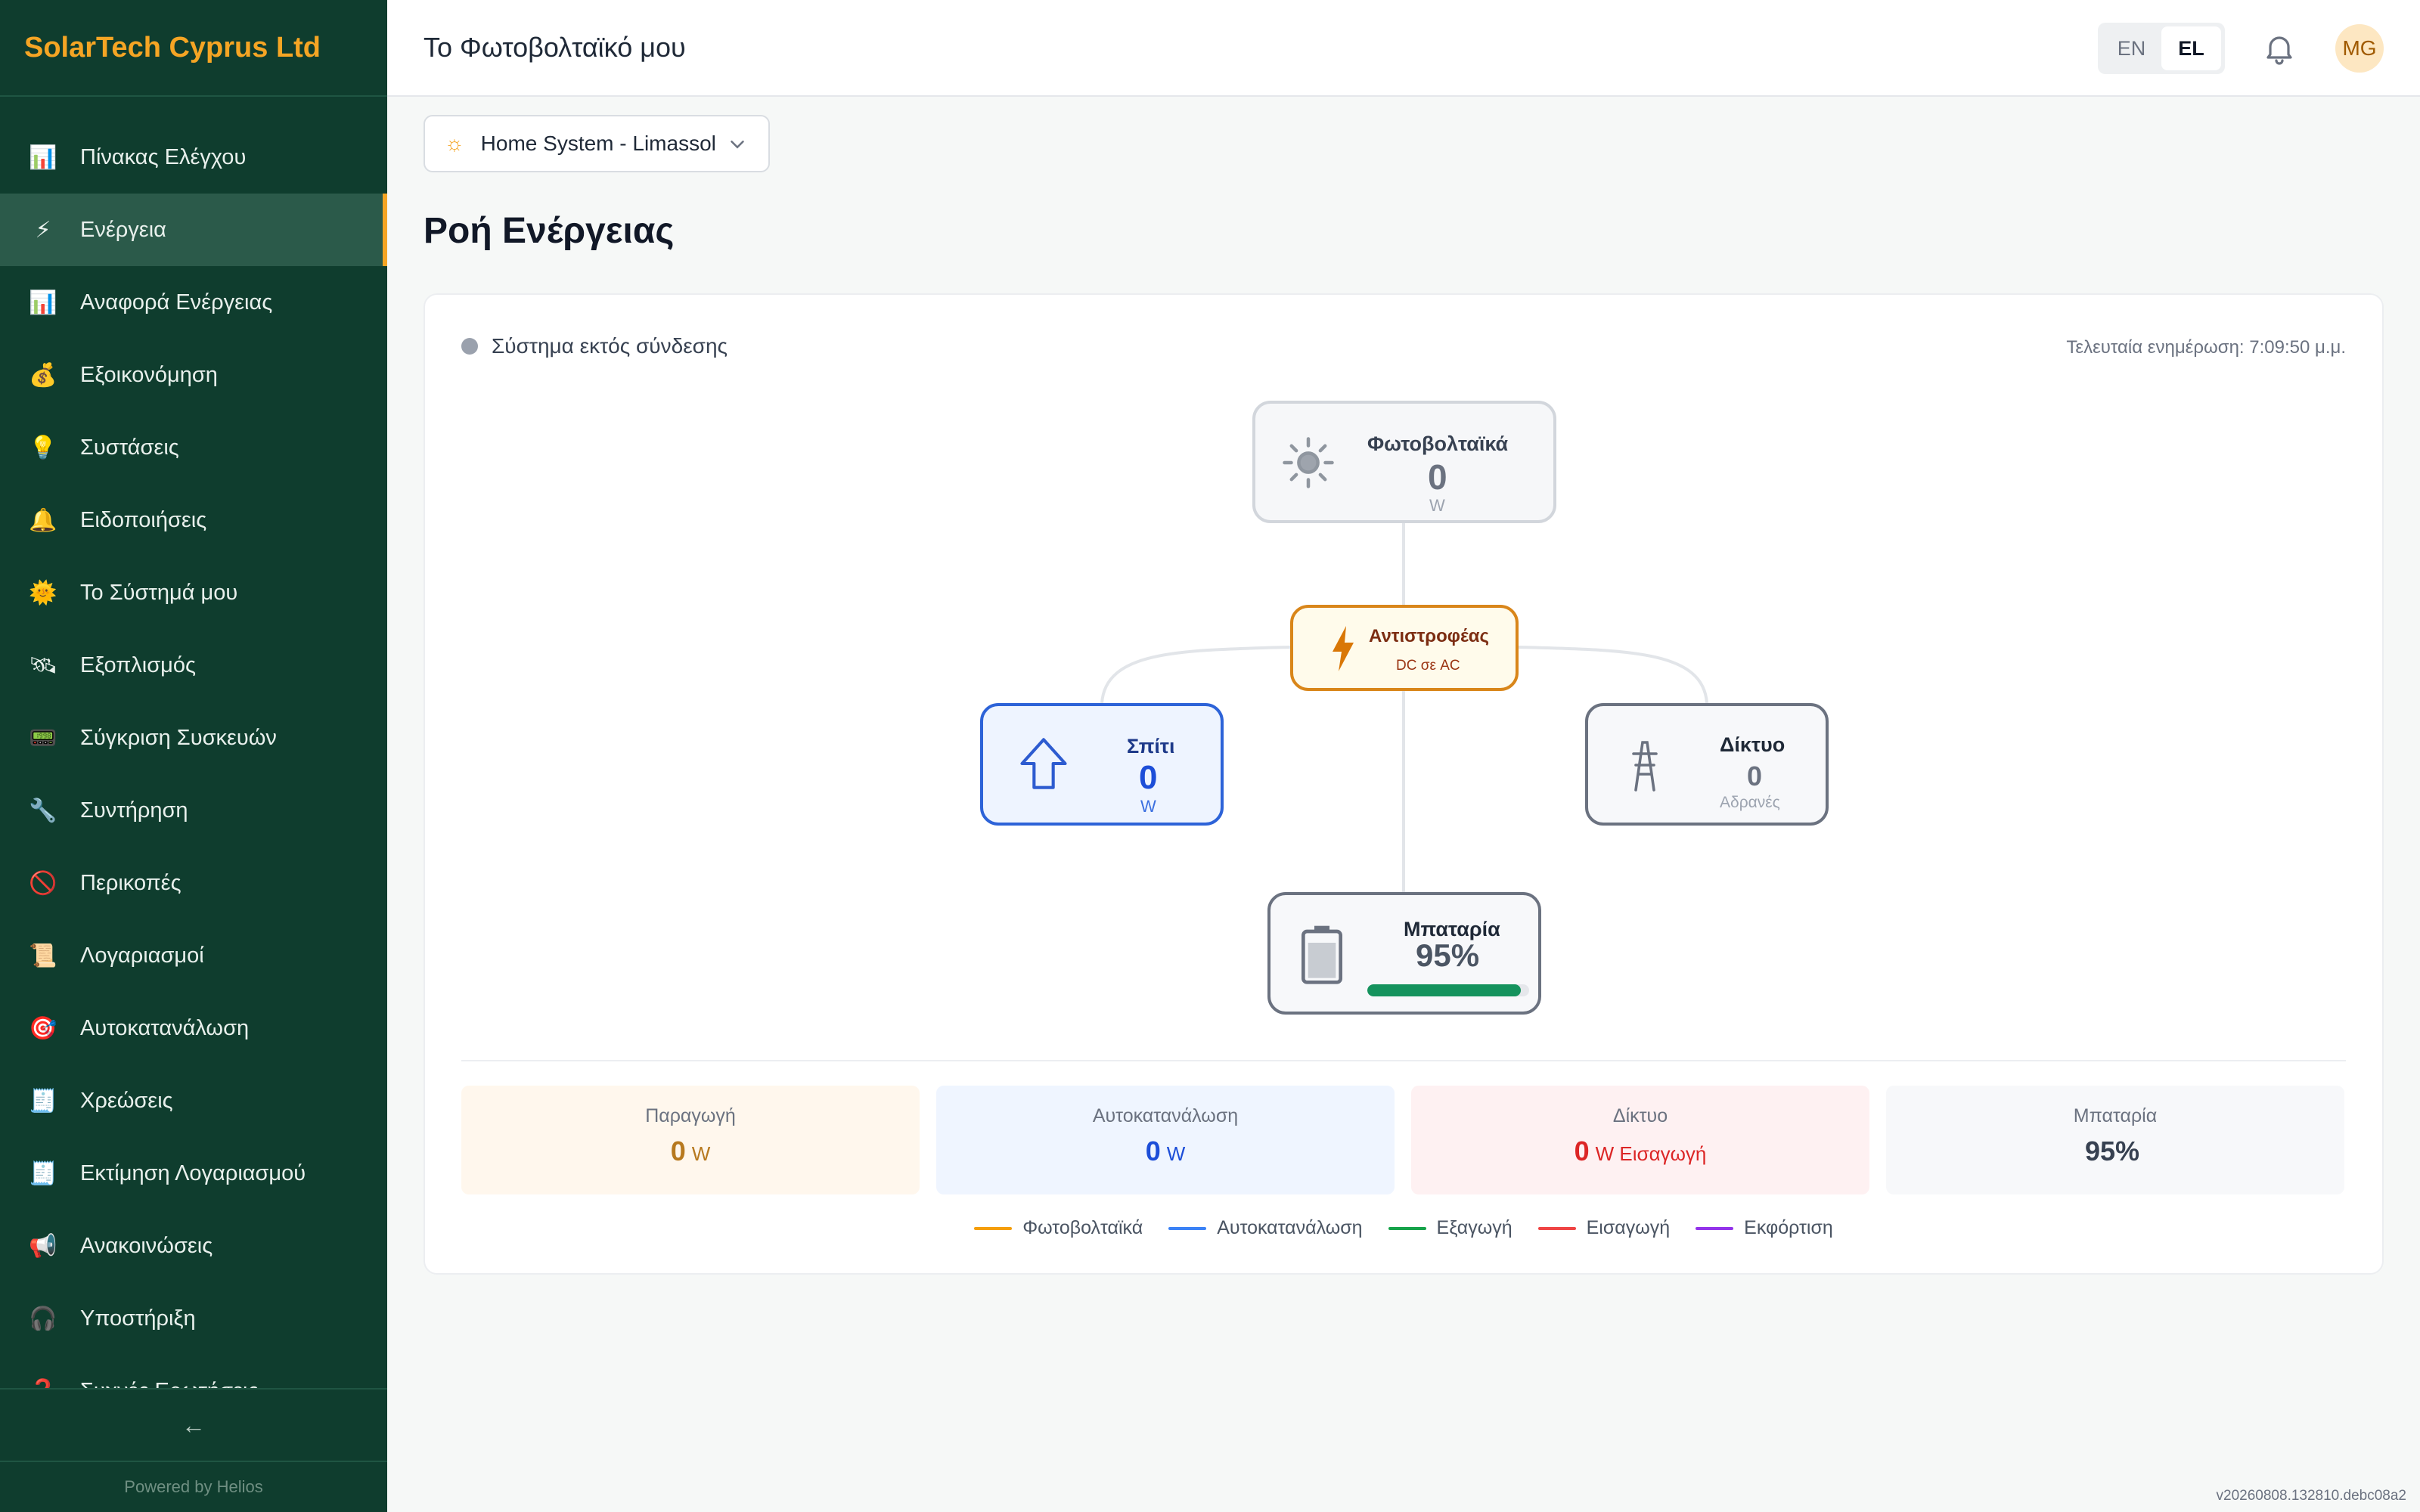 This screenshot has width=2420, height=1512. Describe the element at coordinates (1438, 443) in the screenshot. I see `pv-label: Φωτοβολταϊκά` at that location.